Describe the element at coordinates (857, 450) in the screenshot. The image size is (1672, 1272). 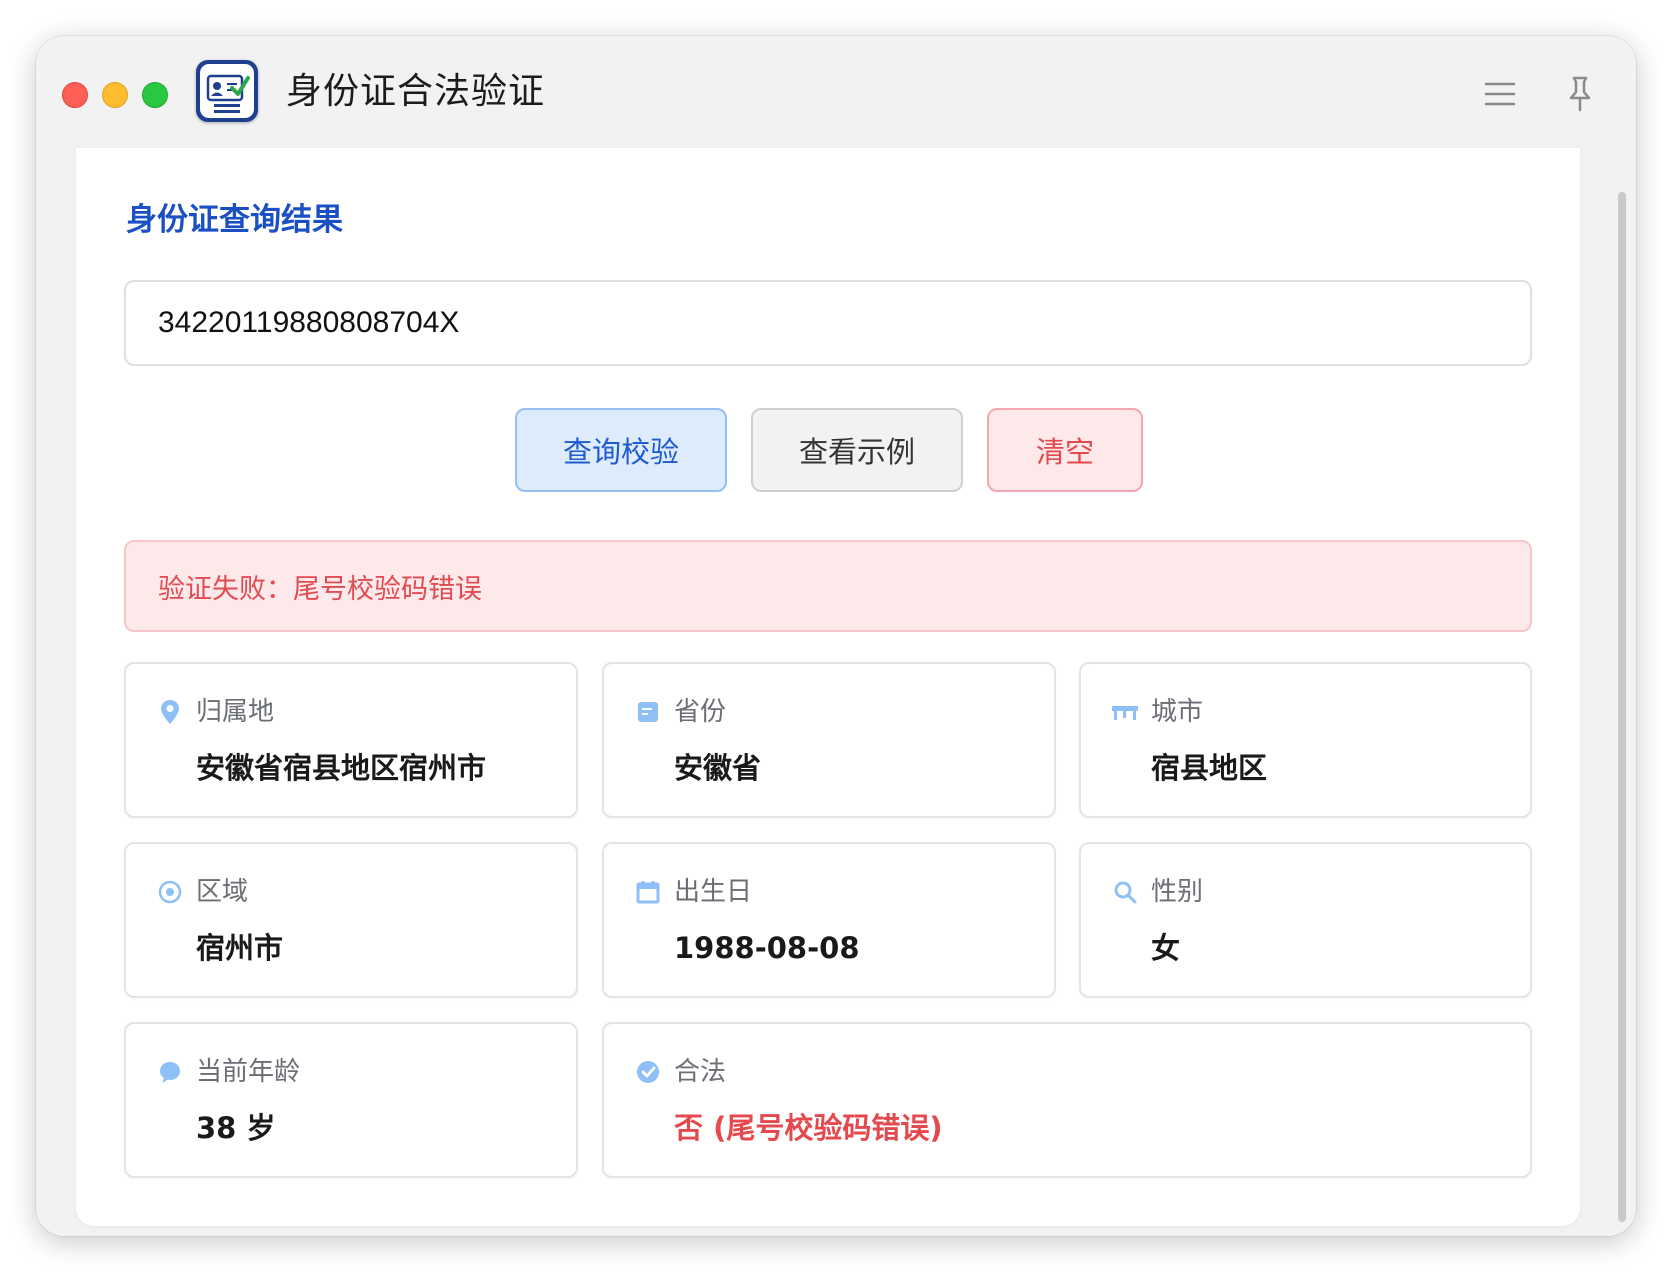
I see `sample-button: 查看示例` at that location.